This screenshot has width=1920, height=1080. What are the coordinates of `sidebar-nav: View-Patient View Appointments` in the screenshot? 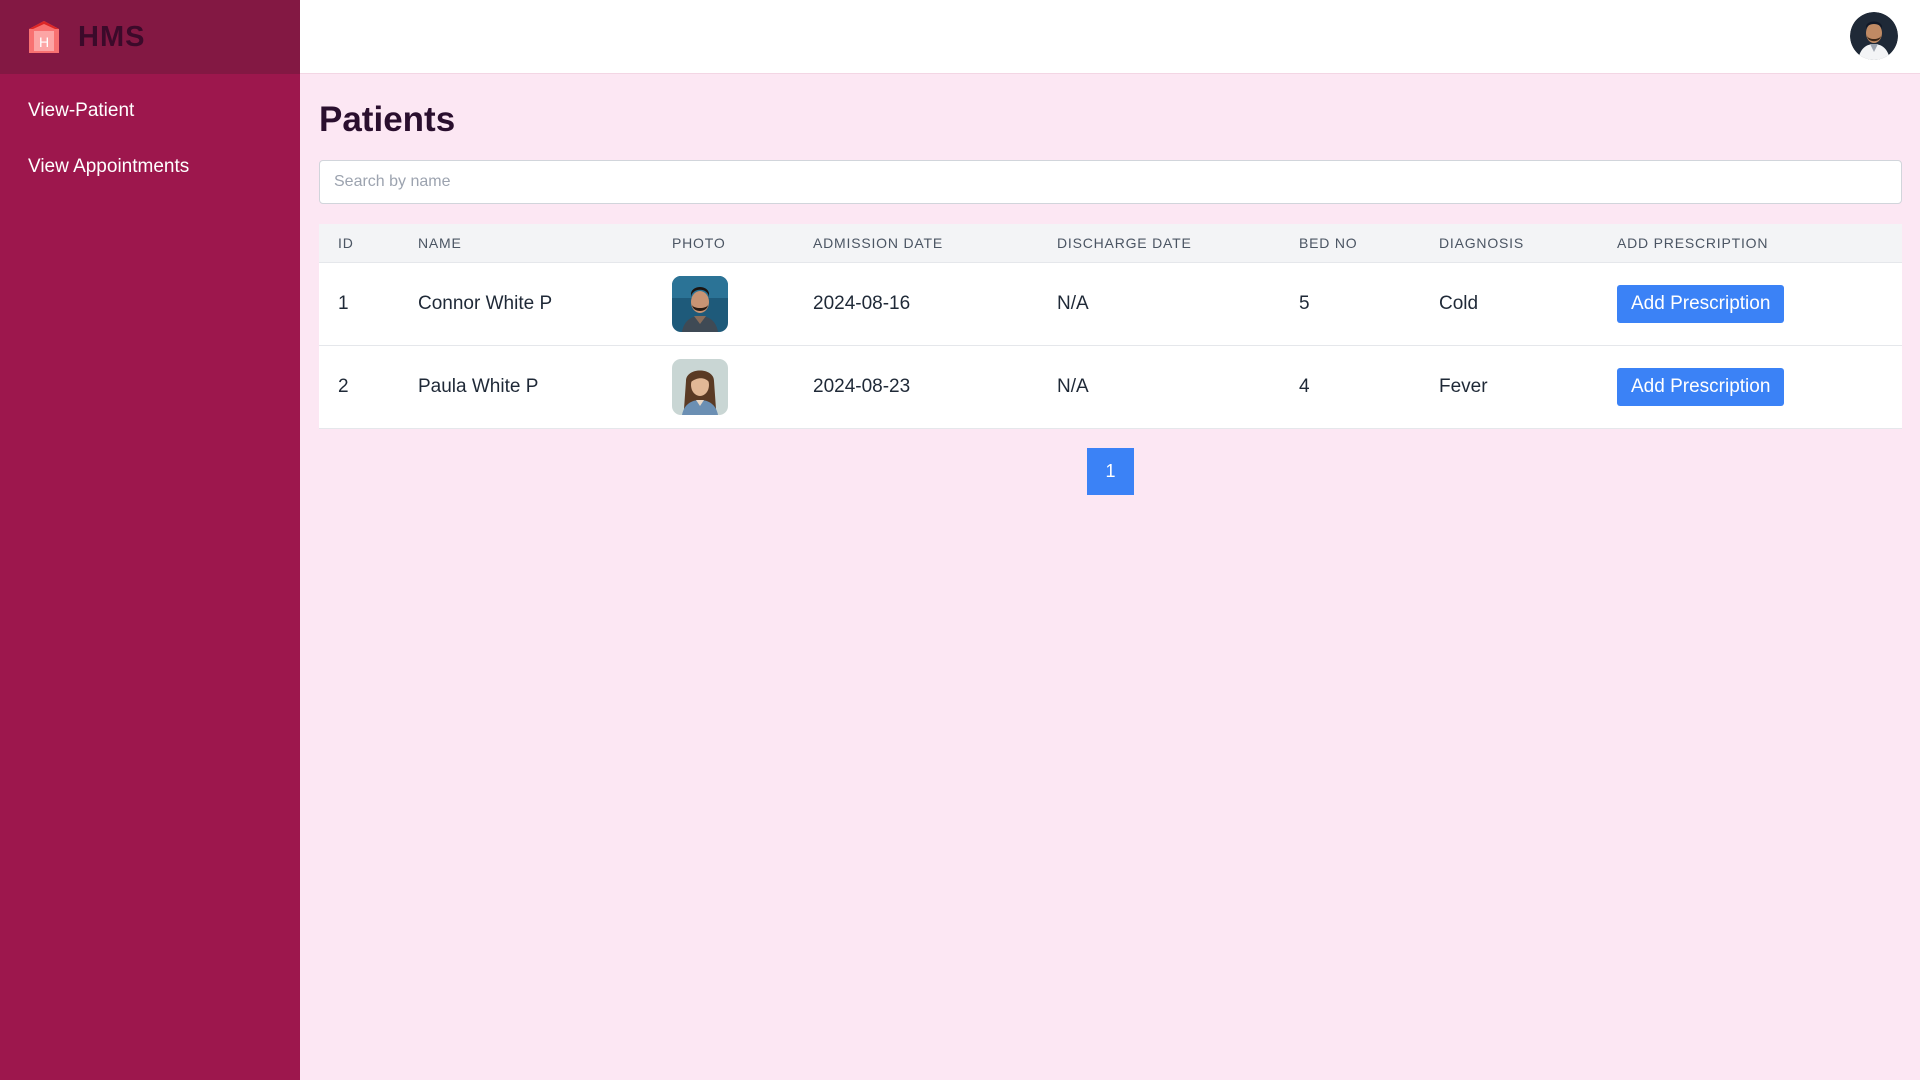 It's located at (150, 157).